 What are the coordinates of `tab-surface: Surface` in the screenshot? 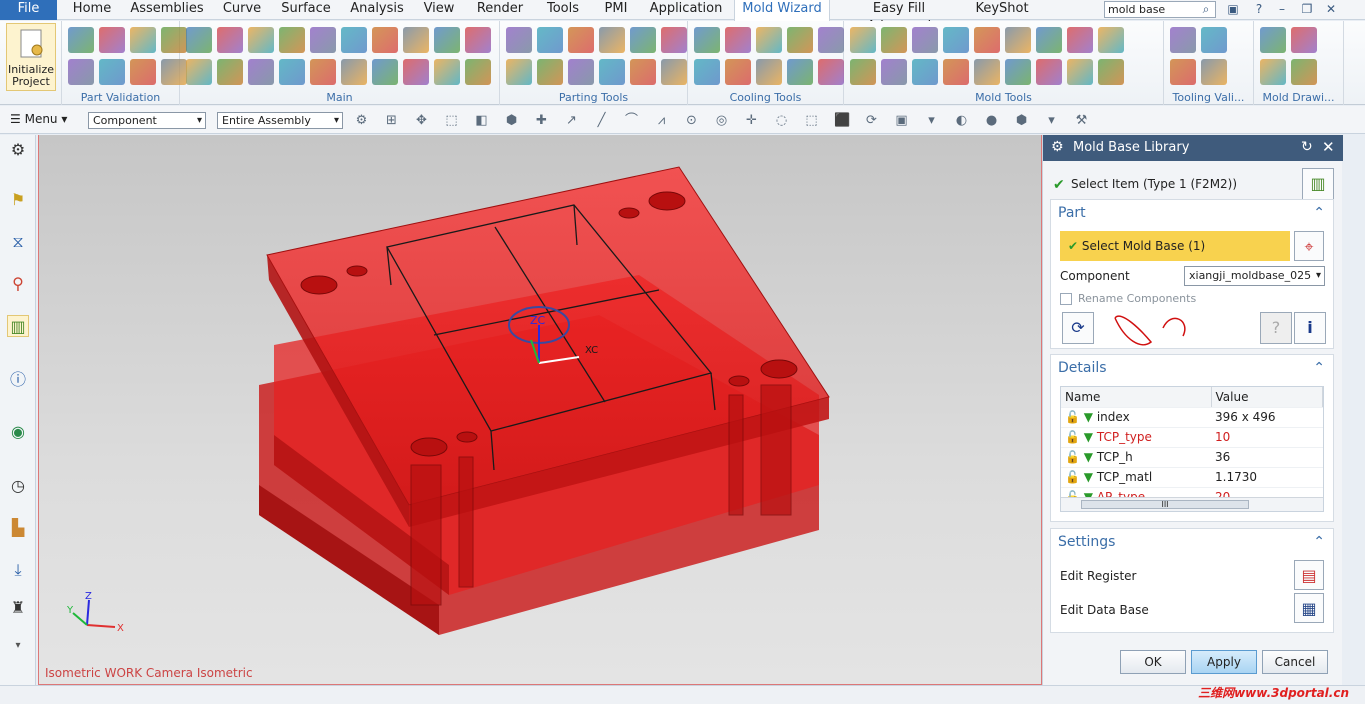 It's located at (306, 10).